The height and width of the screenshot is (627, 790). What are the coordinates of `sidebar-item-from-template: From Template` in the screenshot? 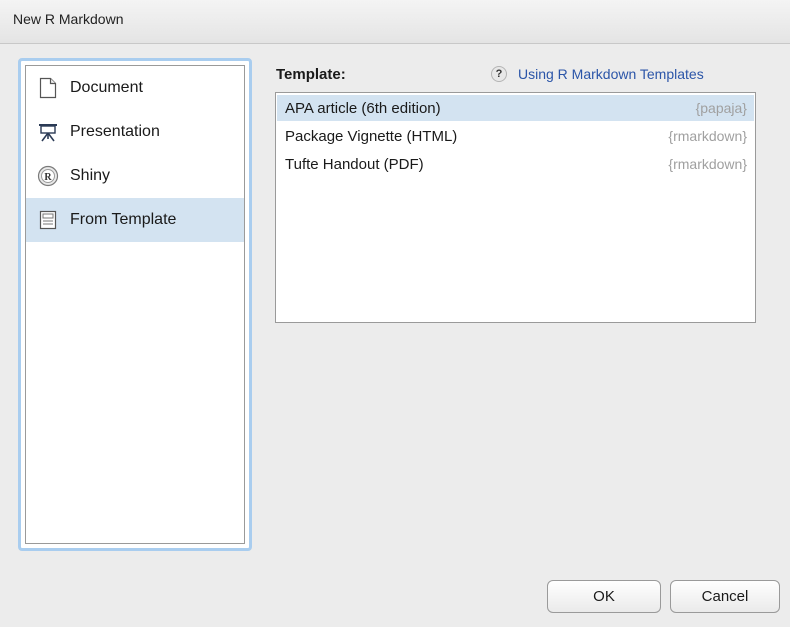 It's located at (135, 220).